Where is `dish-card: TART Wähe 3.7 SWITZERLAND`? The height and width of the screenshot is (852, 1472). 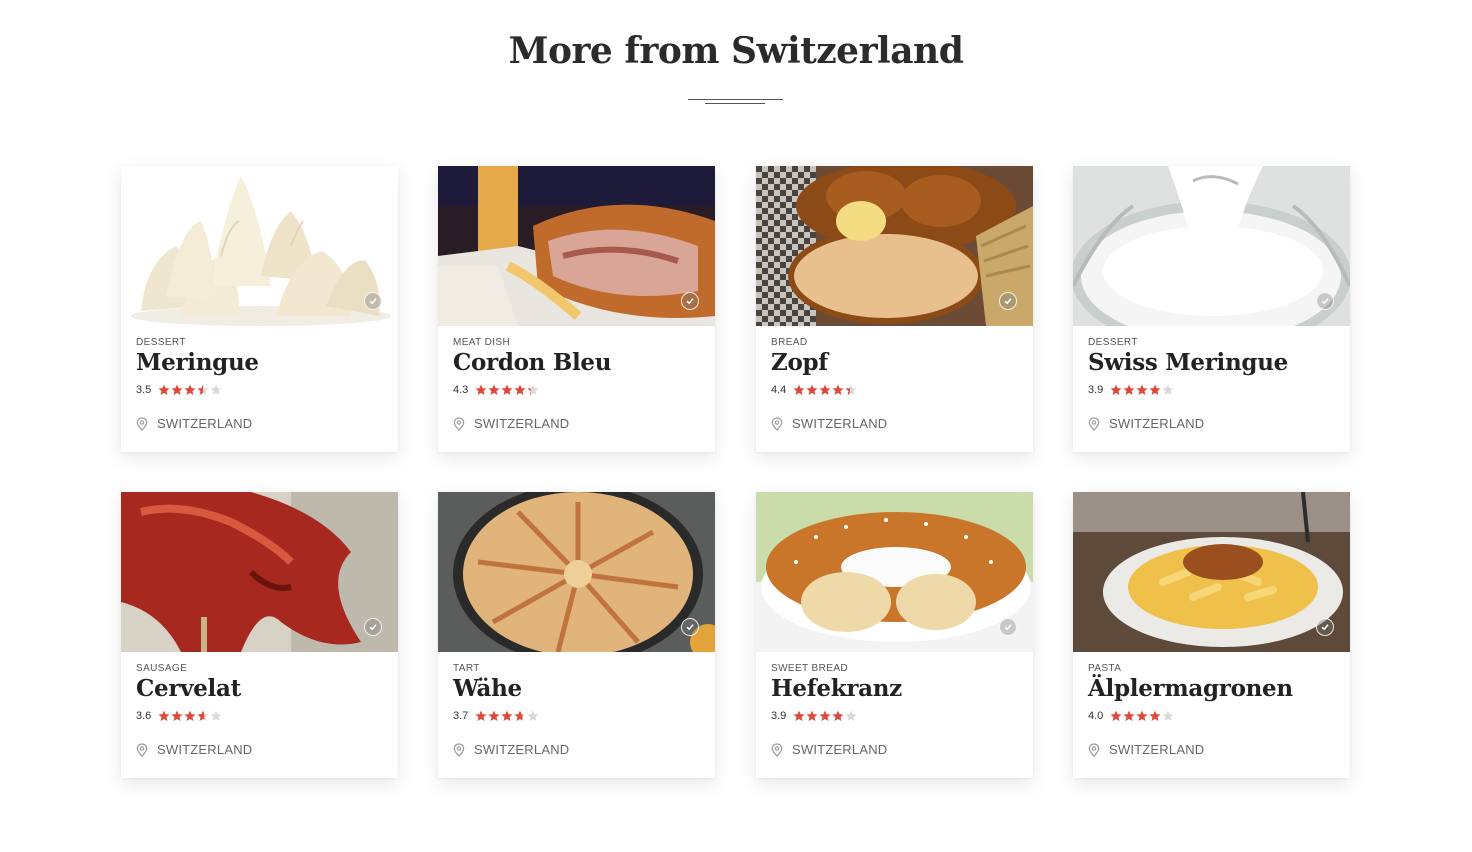 dish-card: TART Wähe 3.7 SWITZERLAND is located at coordinates (576, 635).